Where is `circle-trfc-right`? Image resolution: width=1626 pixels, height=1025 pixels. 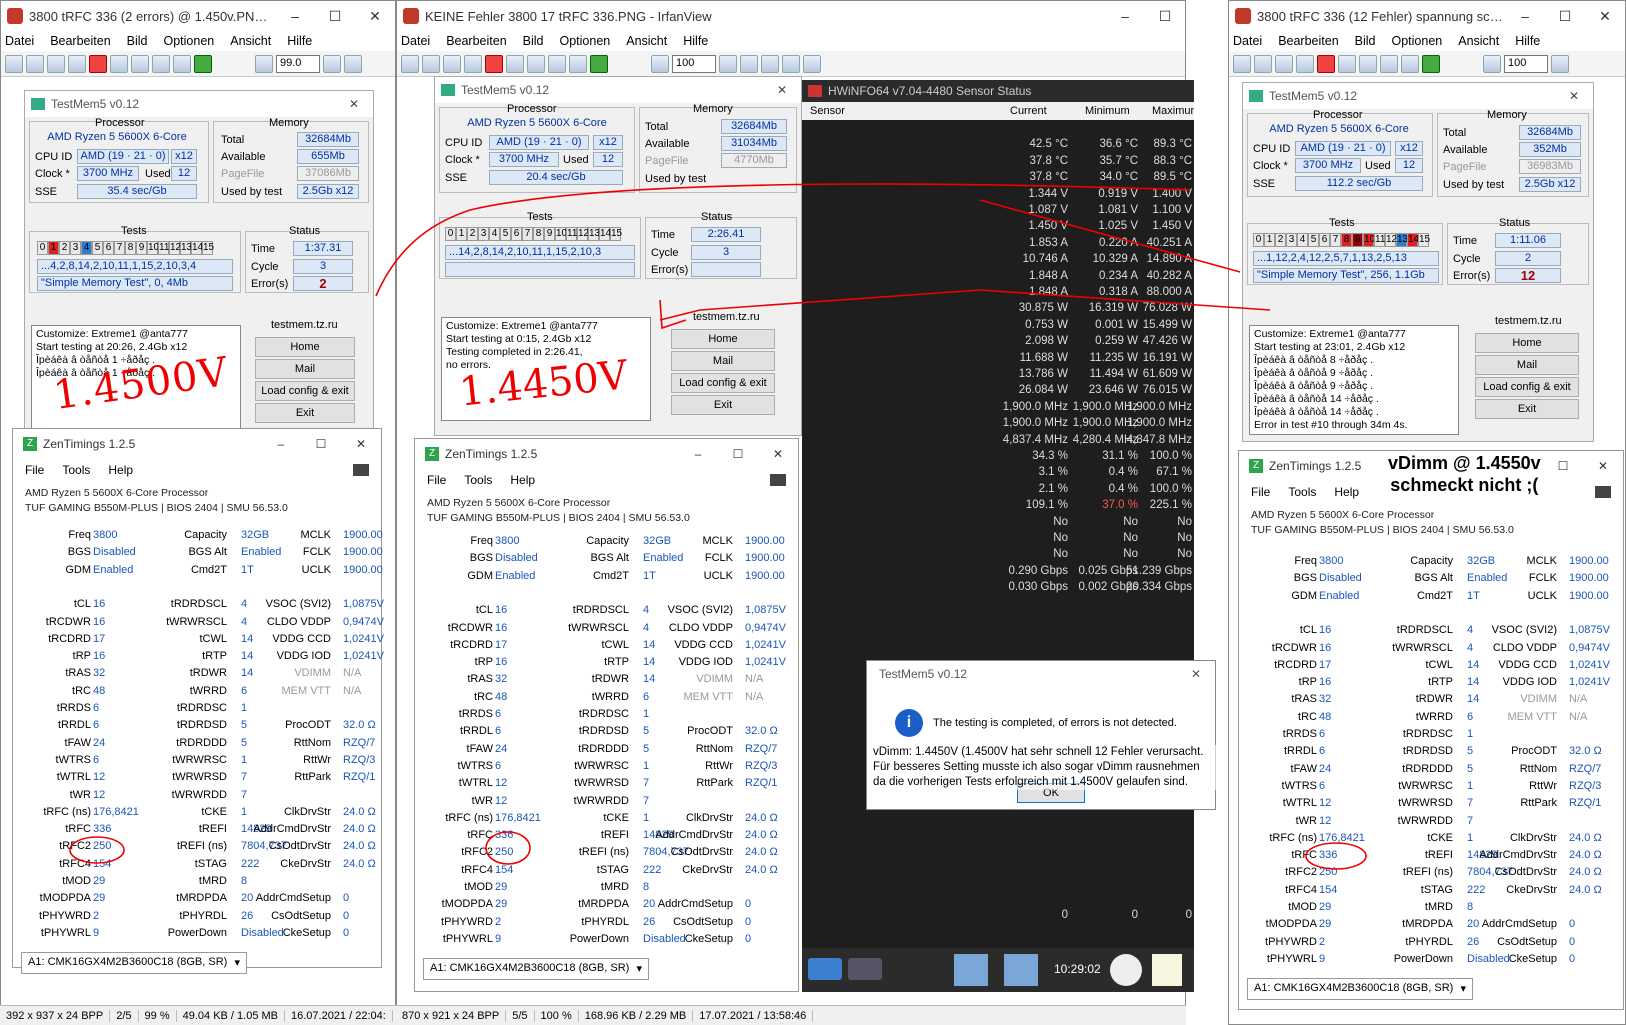
circle-trfc-right is located at coordinates (1336, 856).